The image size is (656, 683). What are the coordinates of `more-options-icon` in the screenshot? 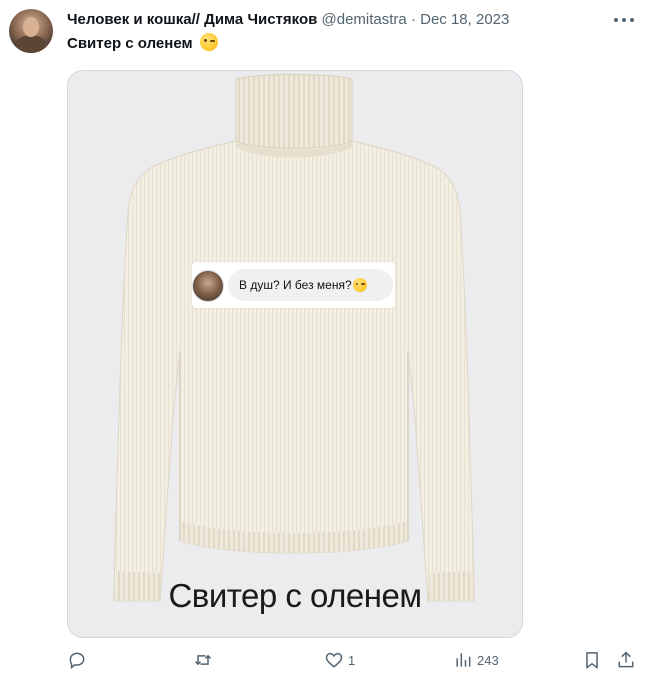 It's located at (624, 20).